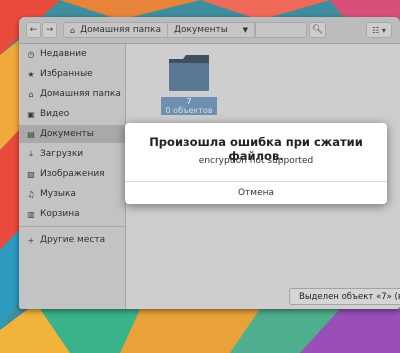 This screenshot has height=353, width=400. What do you see at coordinates (31, 174) in the screenshot?
I see `image-icon: ▨` at bounding box center [31, 174].